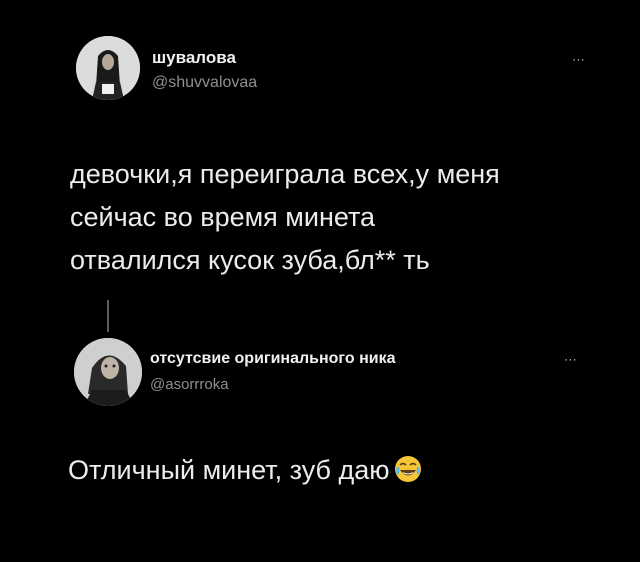 The width and height of the screenshot is (640, 562). I want to click on thread-connector, so click(108, 316).